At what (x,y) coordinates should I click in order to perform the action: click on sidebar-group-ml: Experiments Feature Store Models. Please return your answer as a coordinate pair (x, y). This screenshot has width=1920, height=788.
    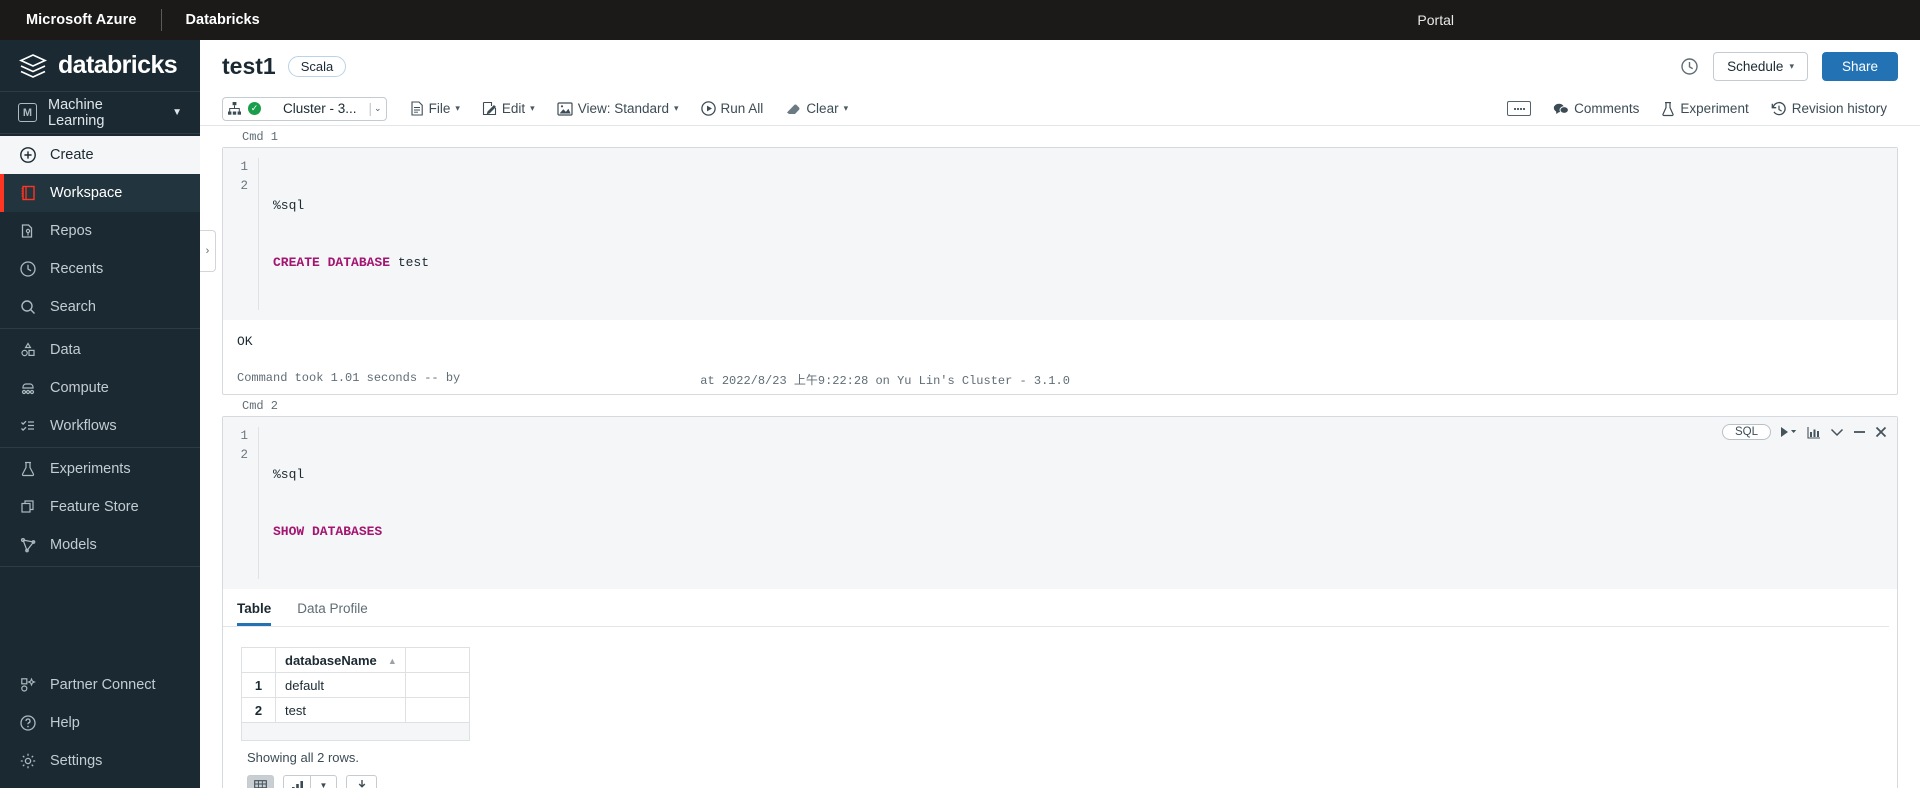
    Looking at the image, I should click on (100, 507).